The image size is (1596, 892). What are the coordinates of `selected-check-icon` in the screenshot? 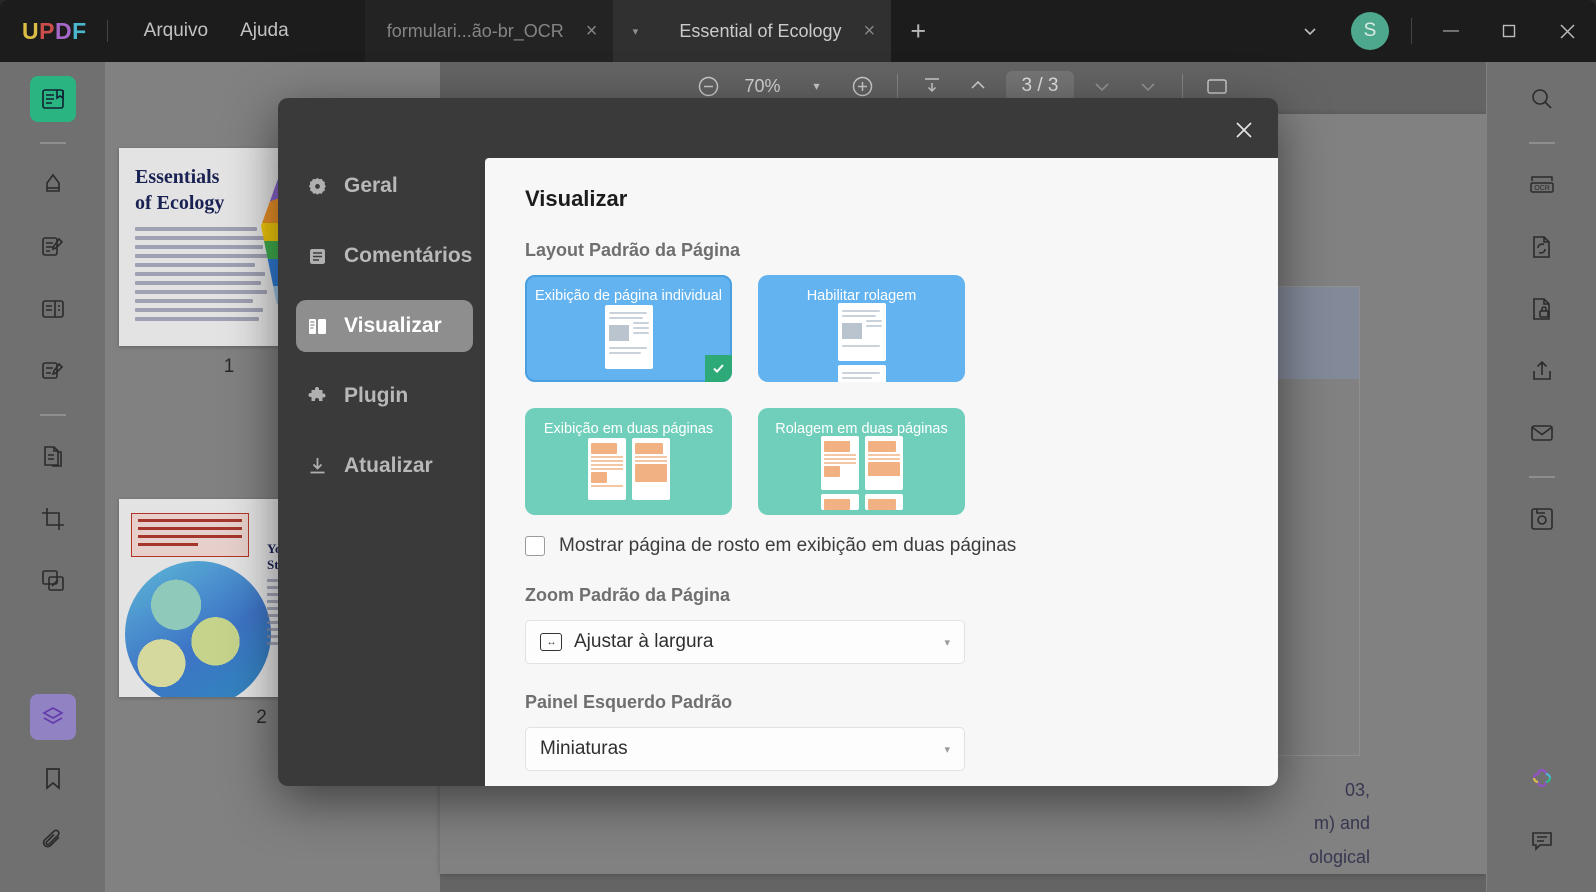 It's located at (718, 368).